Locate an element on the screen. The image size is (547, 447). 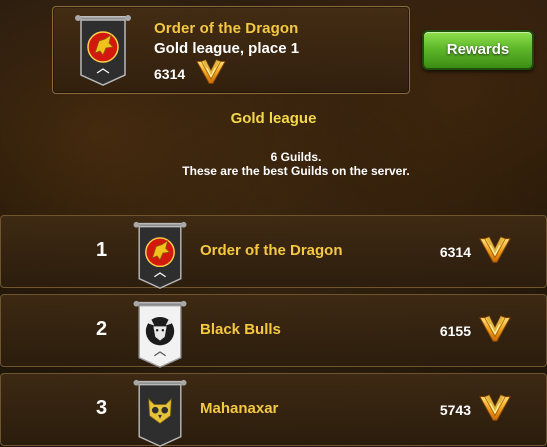
guild-name: Mahanaxar is located at coordinates (239, 408).